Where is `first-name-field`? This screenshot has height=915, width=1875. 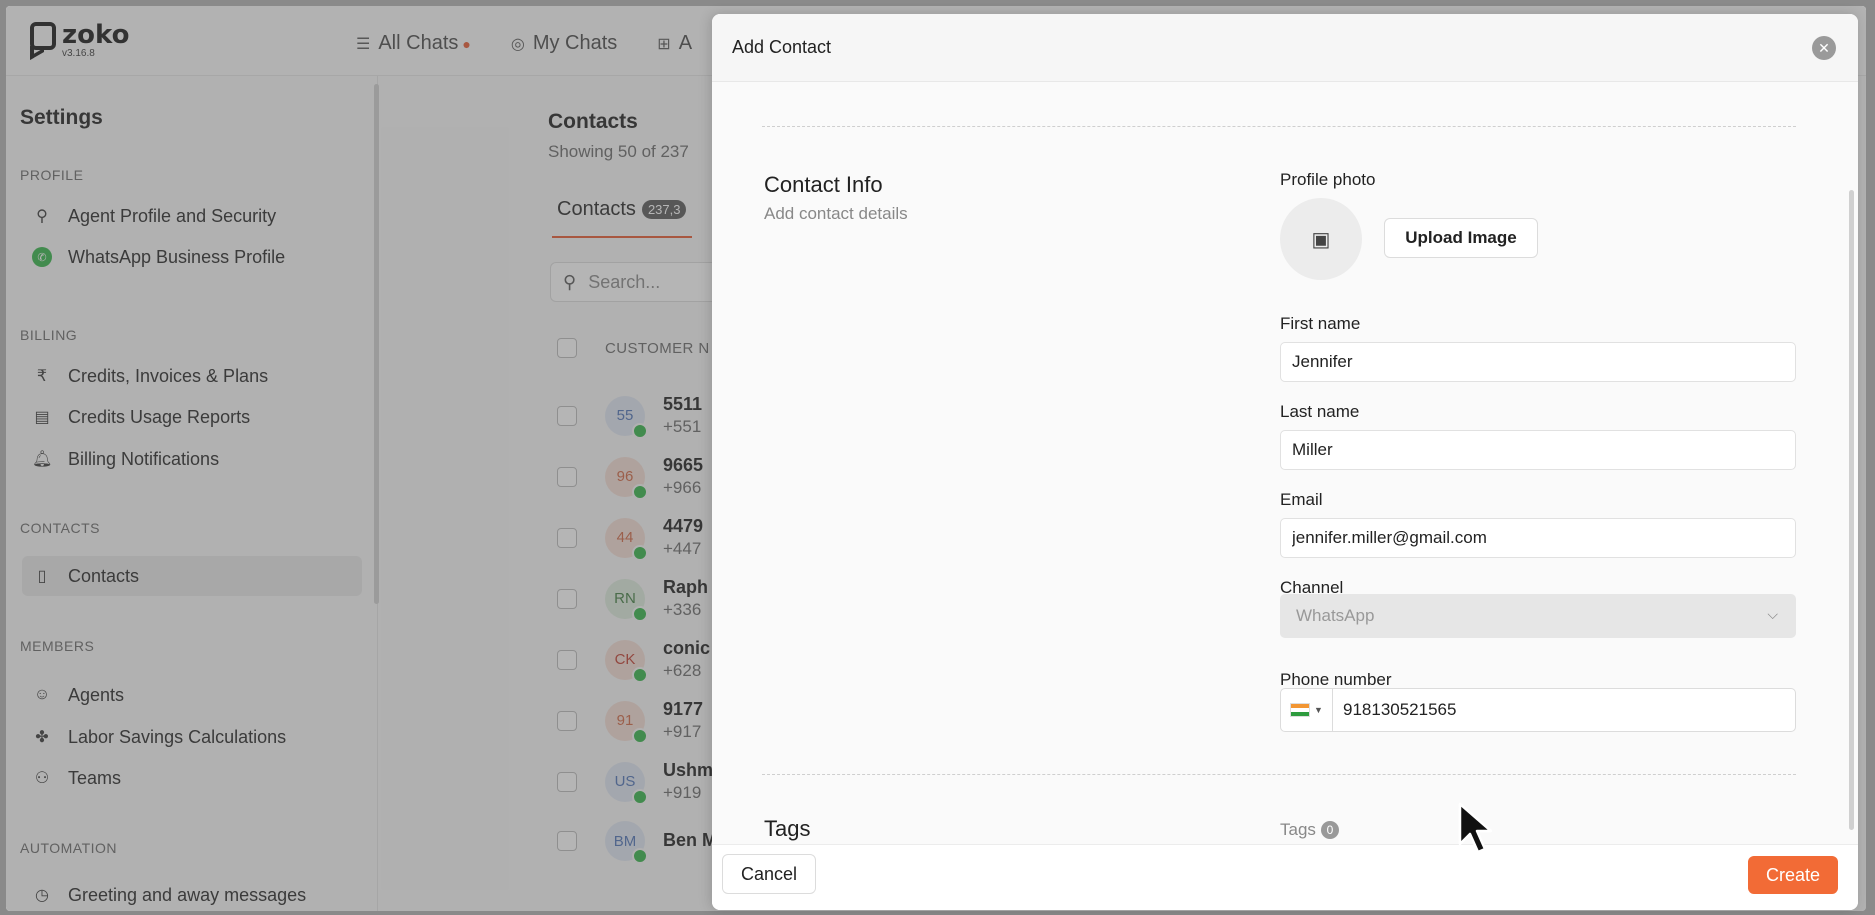
first-name-field is located at coordinates (1538, 362).